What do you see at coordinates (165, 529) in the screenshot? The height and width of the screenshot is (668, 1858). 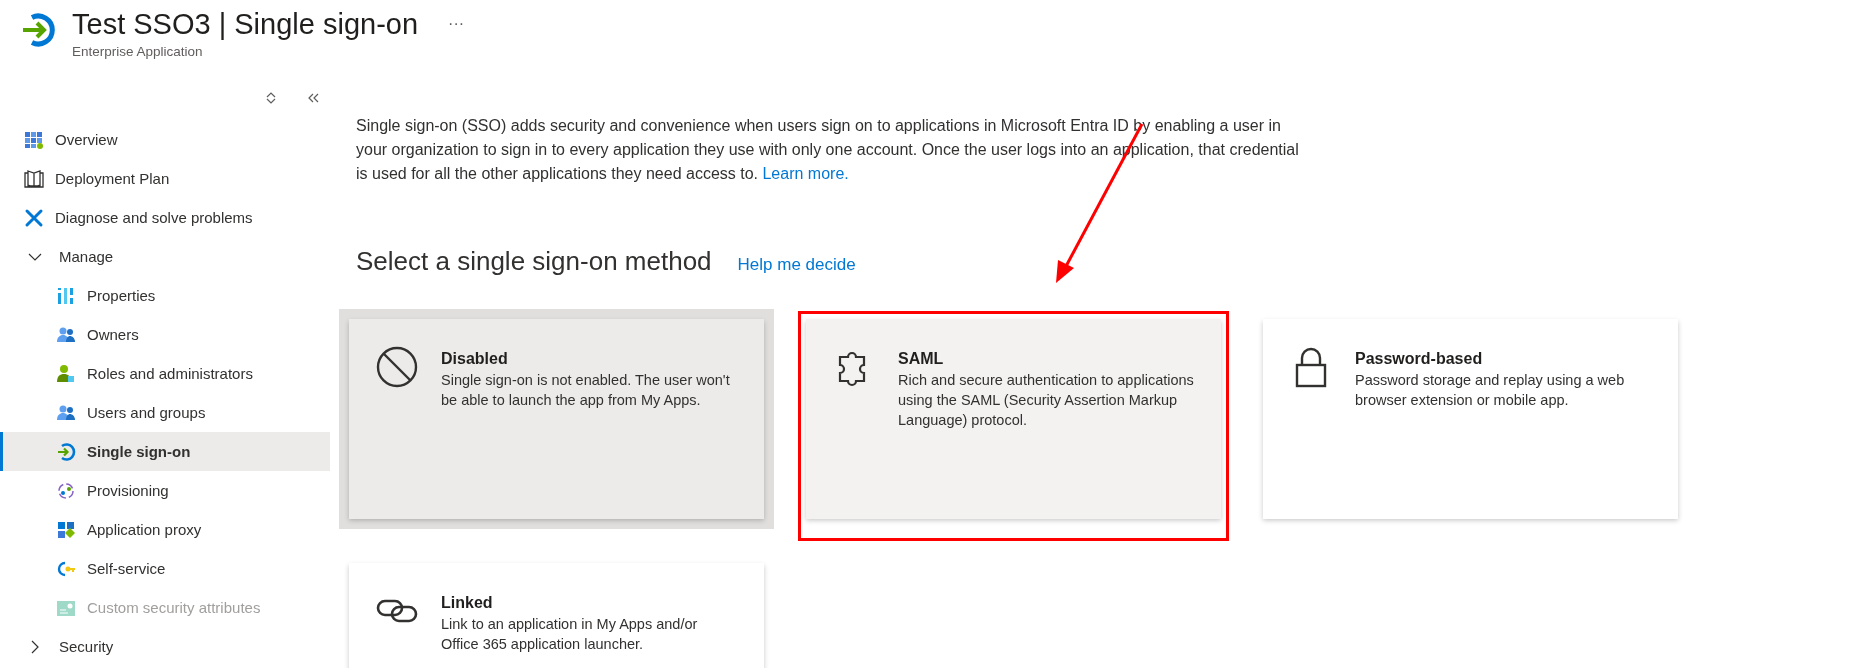 I see `sidebar-item: Application proxy` at bounding box center [165, 529].